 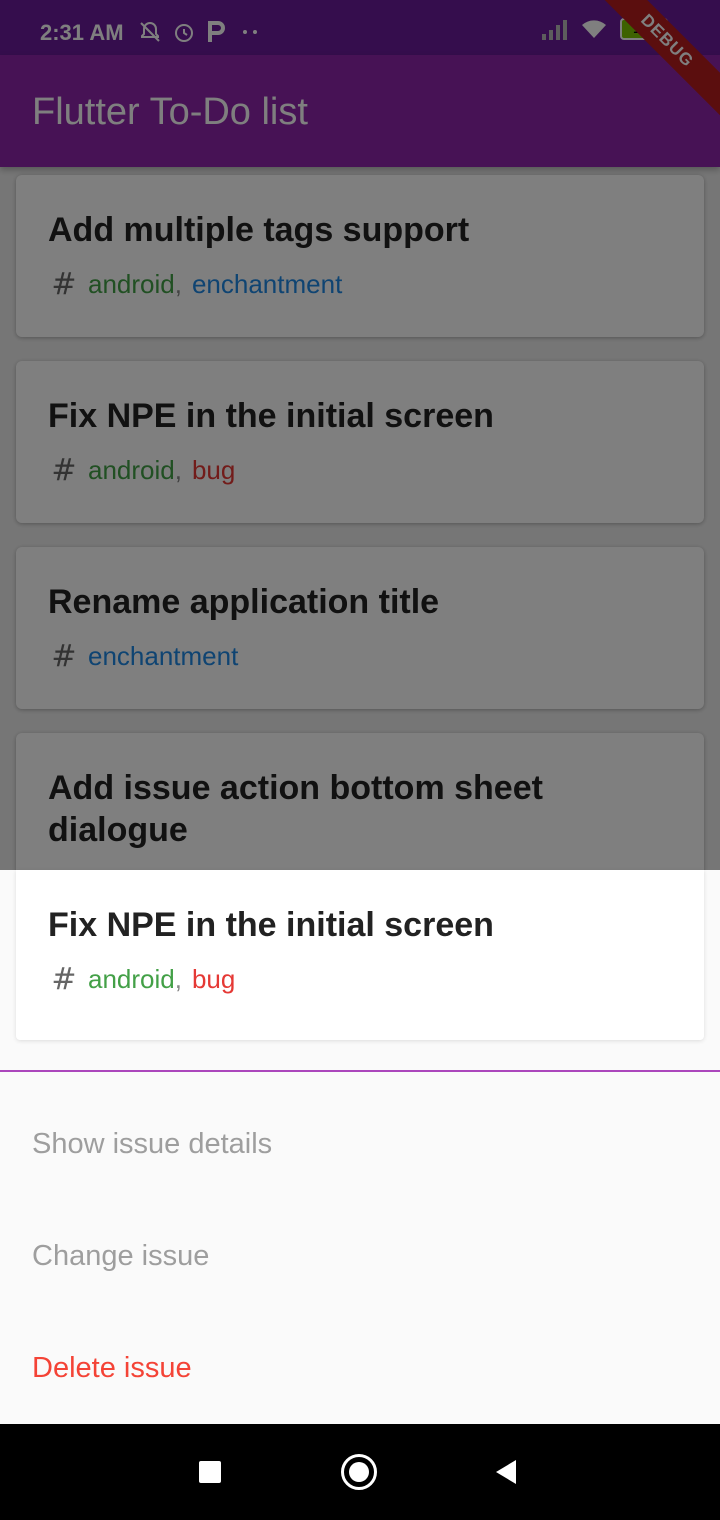 I want to click on change-issue-button: Change issue, so click(x=120, y=1256).